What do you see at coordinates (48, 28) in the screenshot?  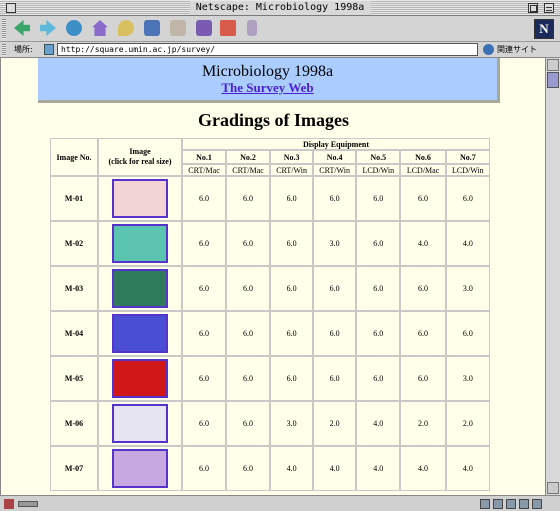 I see `forward-icon` at bounding box center [48, 28].